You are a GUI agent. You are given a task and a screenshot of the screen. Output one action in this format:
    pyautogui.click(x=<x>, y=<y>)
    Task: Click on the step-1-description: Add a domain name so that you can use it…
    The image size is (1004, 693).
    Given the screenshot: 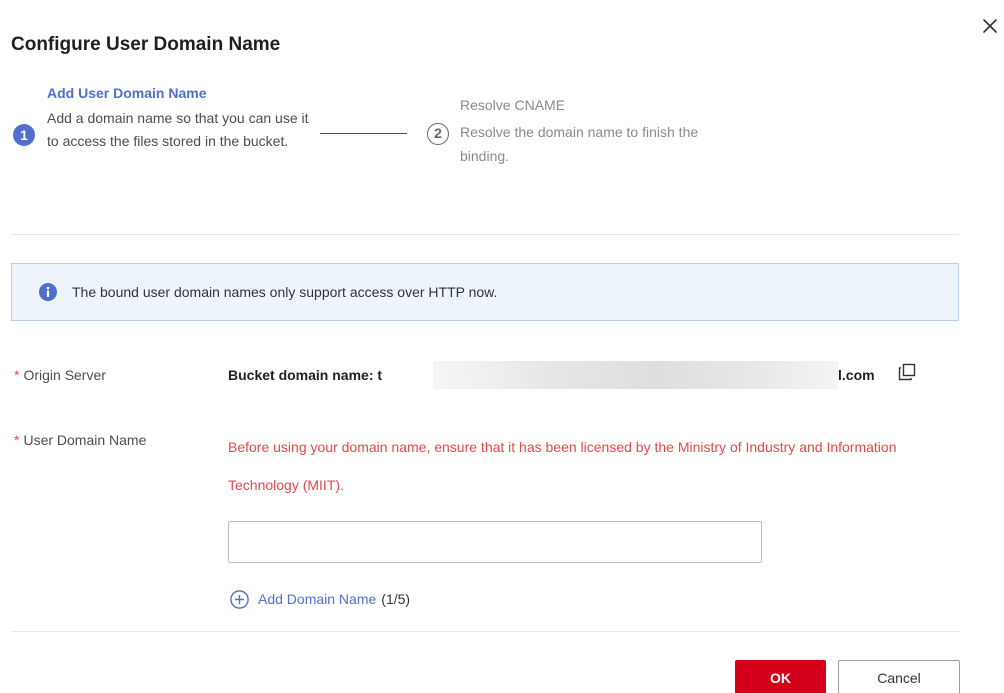 What is the action you would take?
    pyautogui.click(x=178, y=129)
    